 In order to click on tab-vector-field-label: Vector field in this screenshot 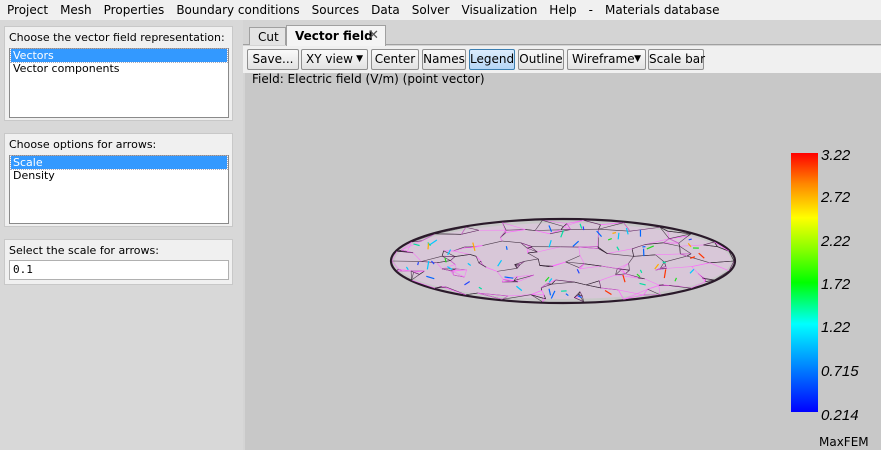, I will do `click(334, 36)`.